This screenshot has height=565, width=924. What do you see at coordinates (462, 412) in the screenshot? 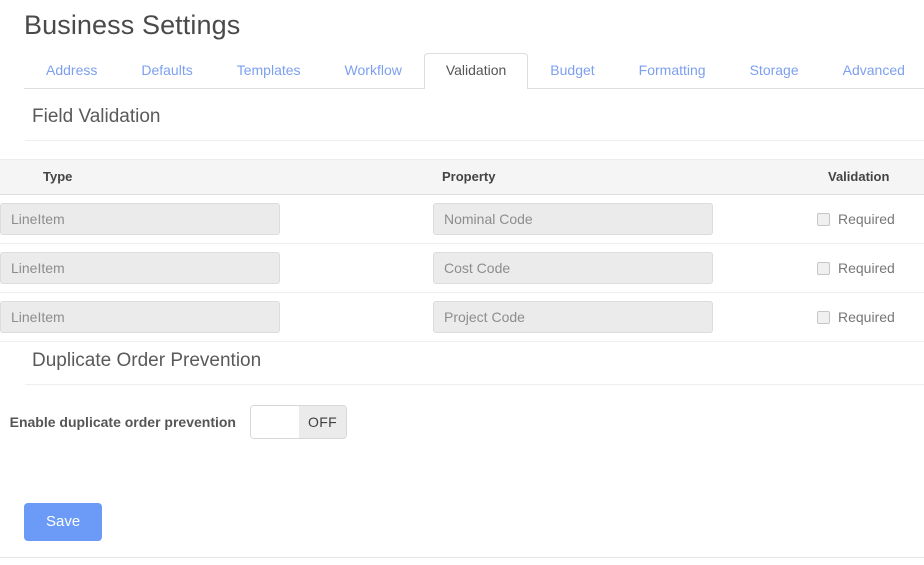
I see `duplicate-order-toggle-row: Enable duplicate order prevention OFF` at bounding box center [462, 412].